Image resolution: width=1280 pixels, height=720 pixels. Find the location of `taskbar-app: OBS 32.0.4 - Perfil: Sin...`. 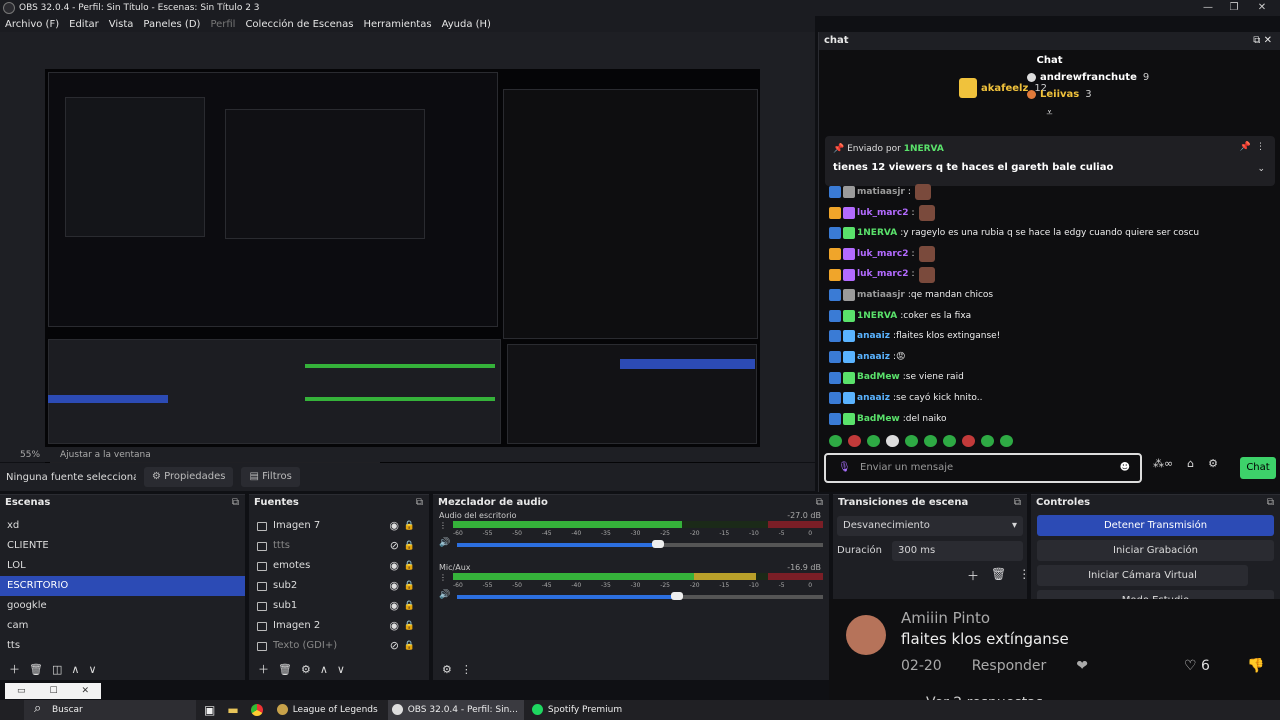

taskbar-app: OBS 32.0.4 - Perfil: Sin... is located at coordinates (455, 710).